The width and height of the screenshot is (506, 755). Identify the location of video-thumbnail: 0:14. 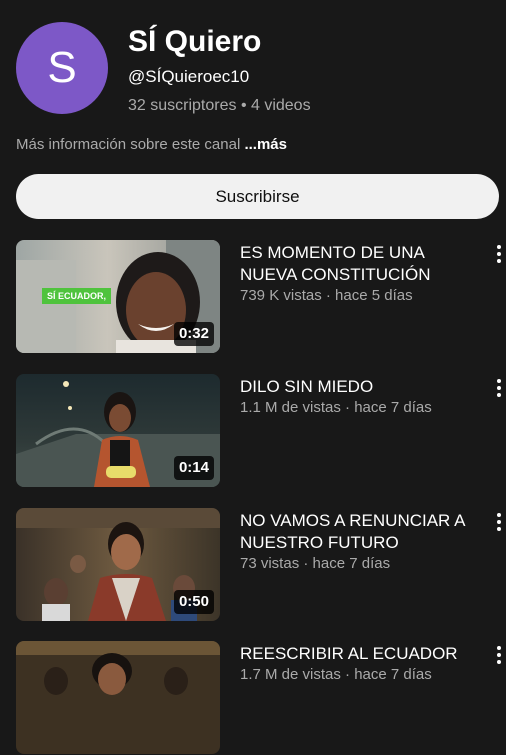
(118, 430).